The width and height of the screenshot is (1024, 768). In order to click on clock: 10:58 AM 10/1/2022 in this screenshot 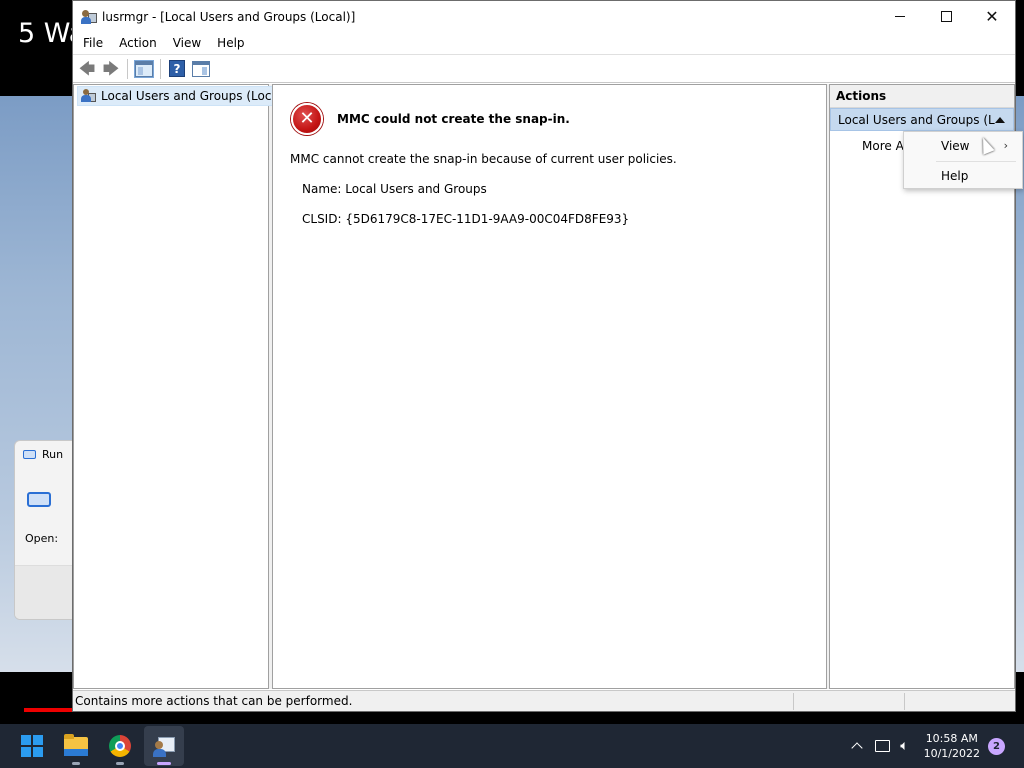, I will do `click(952, 746)`.